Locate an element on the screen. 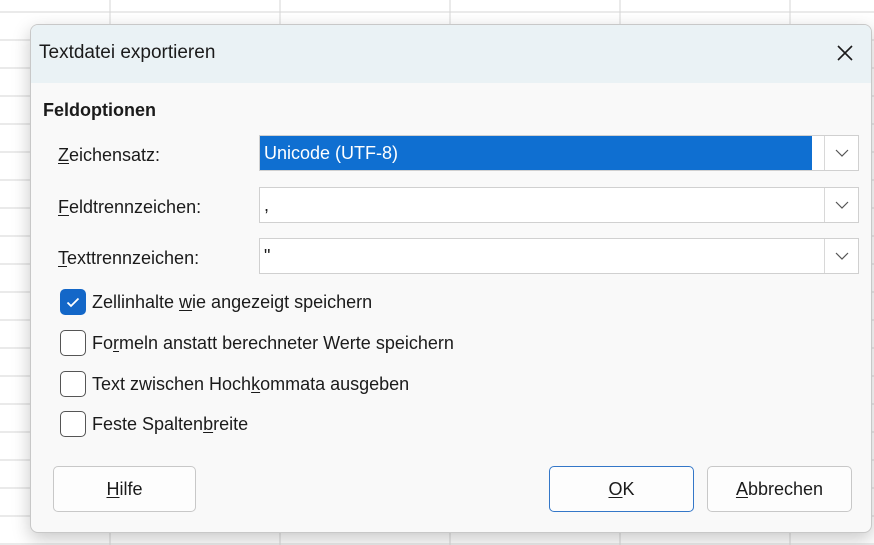 The image size is (874, 545). save-as-shown-label: Zellinhalte wie angezeigt speichern is located at coordinates (232, 301).